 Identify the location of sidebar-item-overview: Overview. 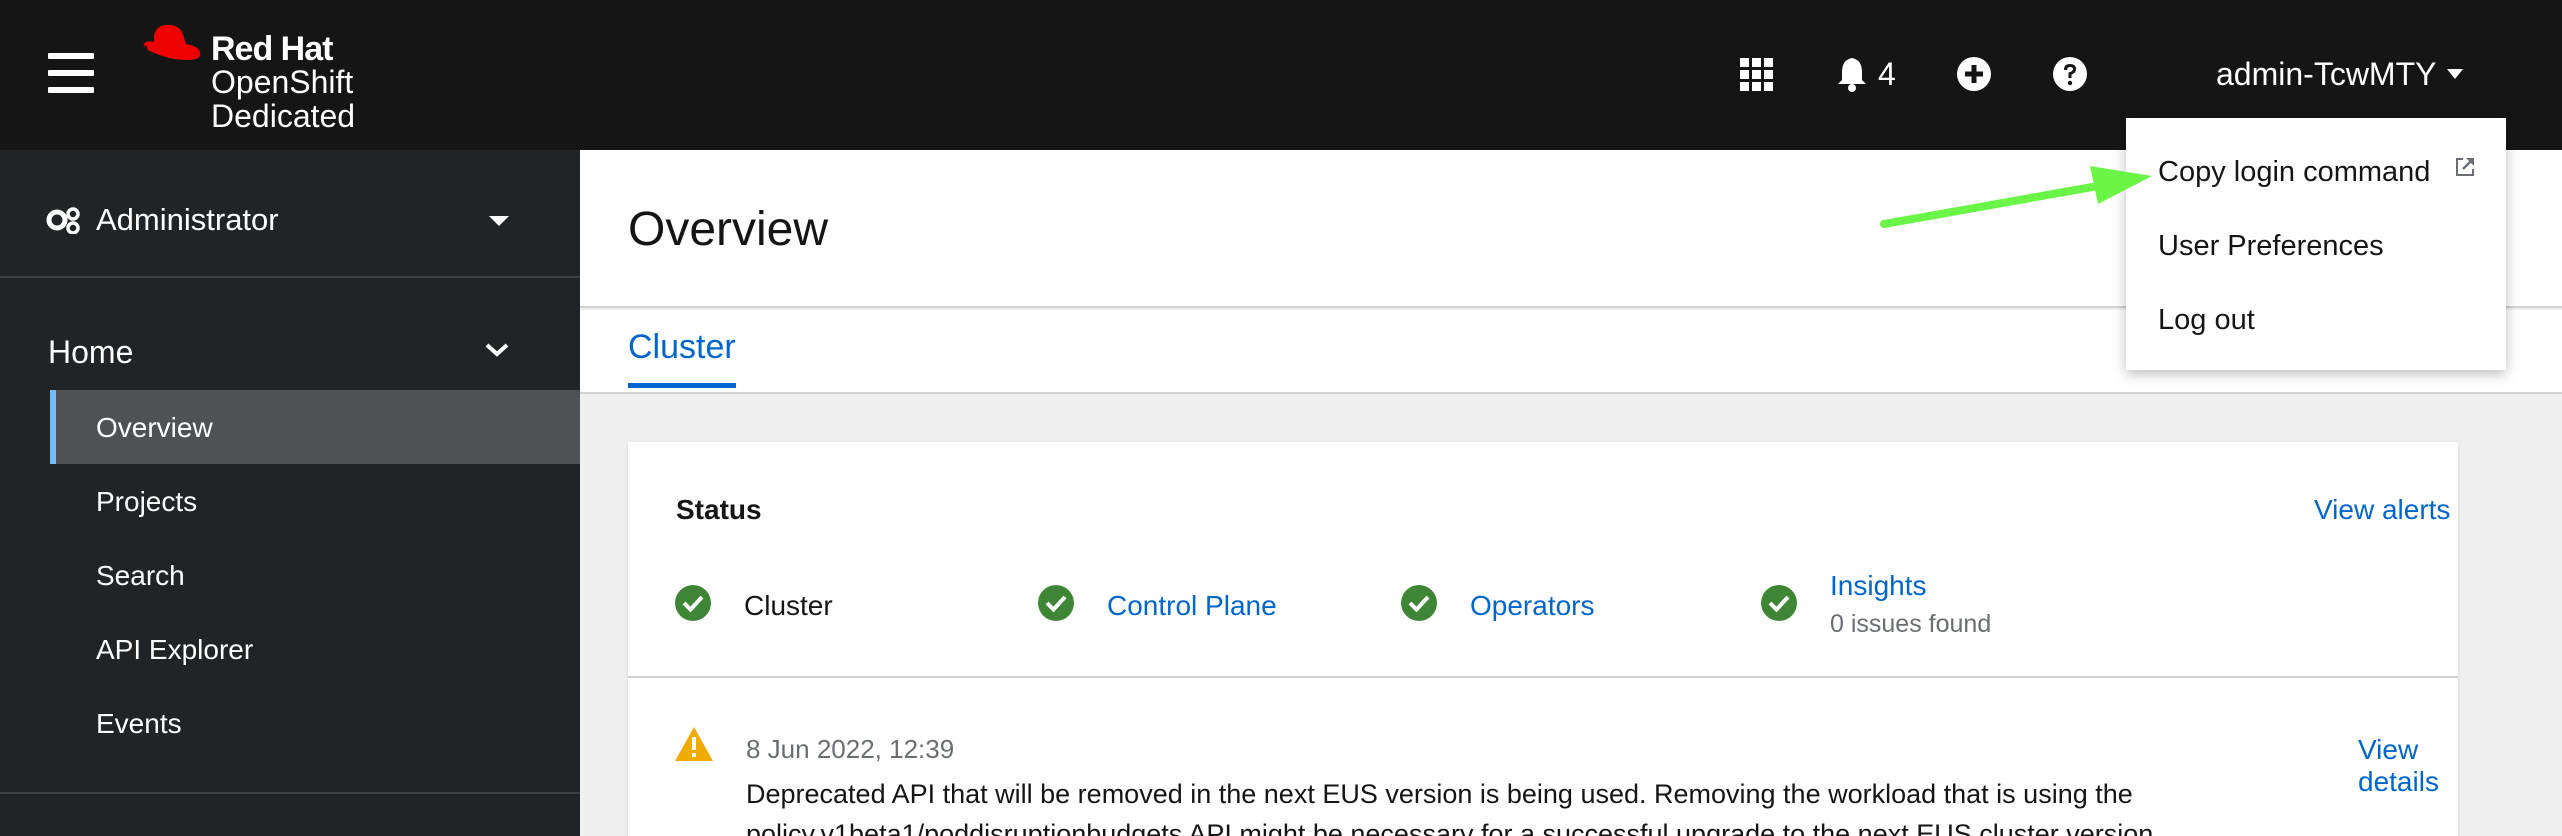
(315, 427).